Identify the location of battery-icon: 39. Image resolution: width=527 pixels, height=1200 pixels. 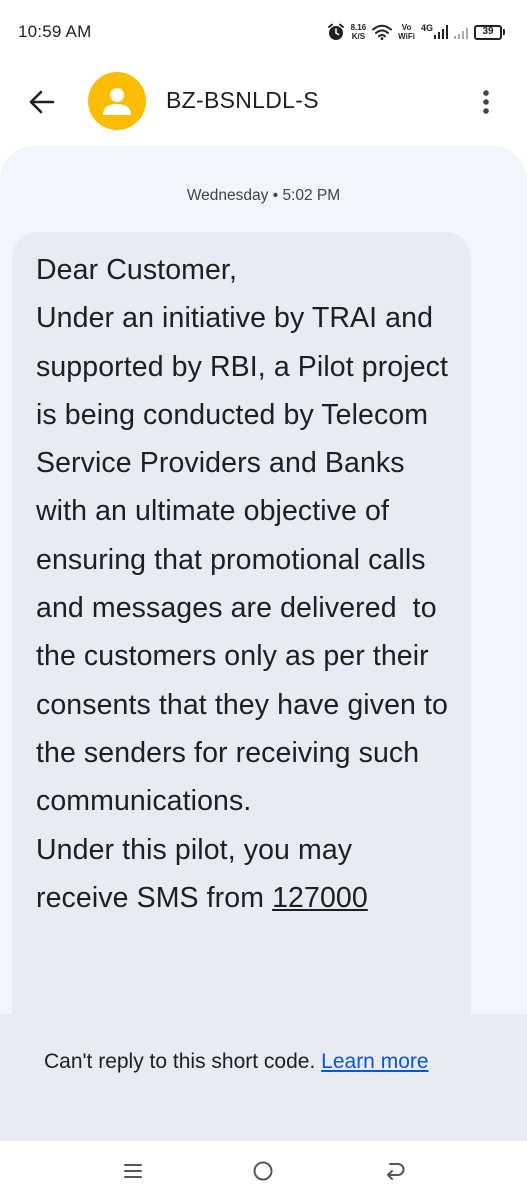
(489, 32).